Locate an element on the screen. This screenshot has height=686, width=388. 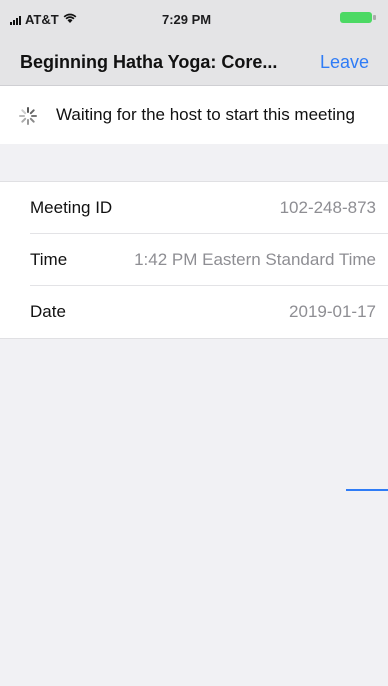
clock: 7:29 PM is located at coordinates (187, 19).